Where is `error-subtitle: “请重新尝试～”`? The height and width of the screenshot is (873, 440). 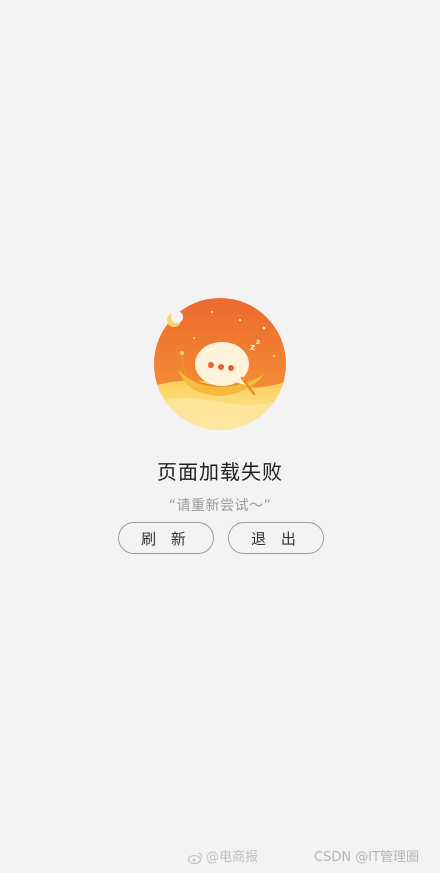
error-subtitle: “请重新尝试～” is located at coordinates (220, 506).